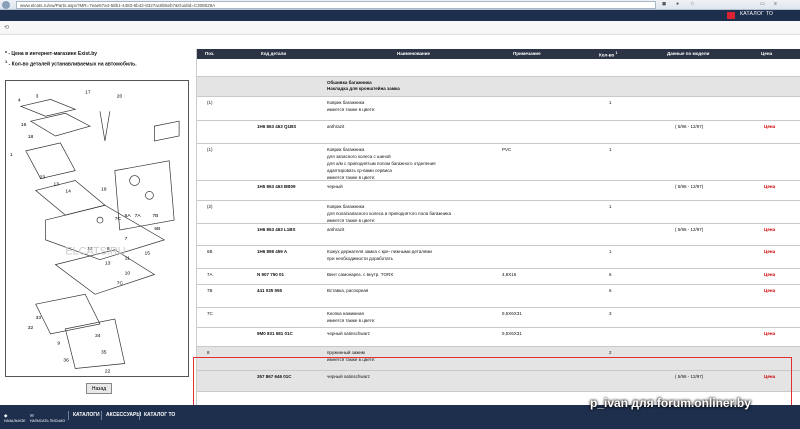 The height and width of the screenshot is (429, 800). Describe the element at coordinates (88, 92) in the screenshot. I see `diagram-callout: 17` at that location.